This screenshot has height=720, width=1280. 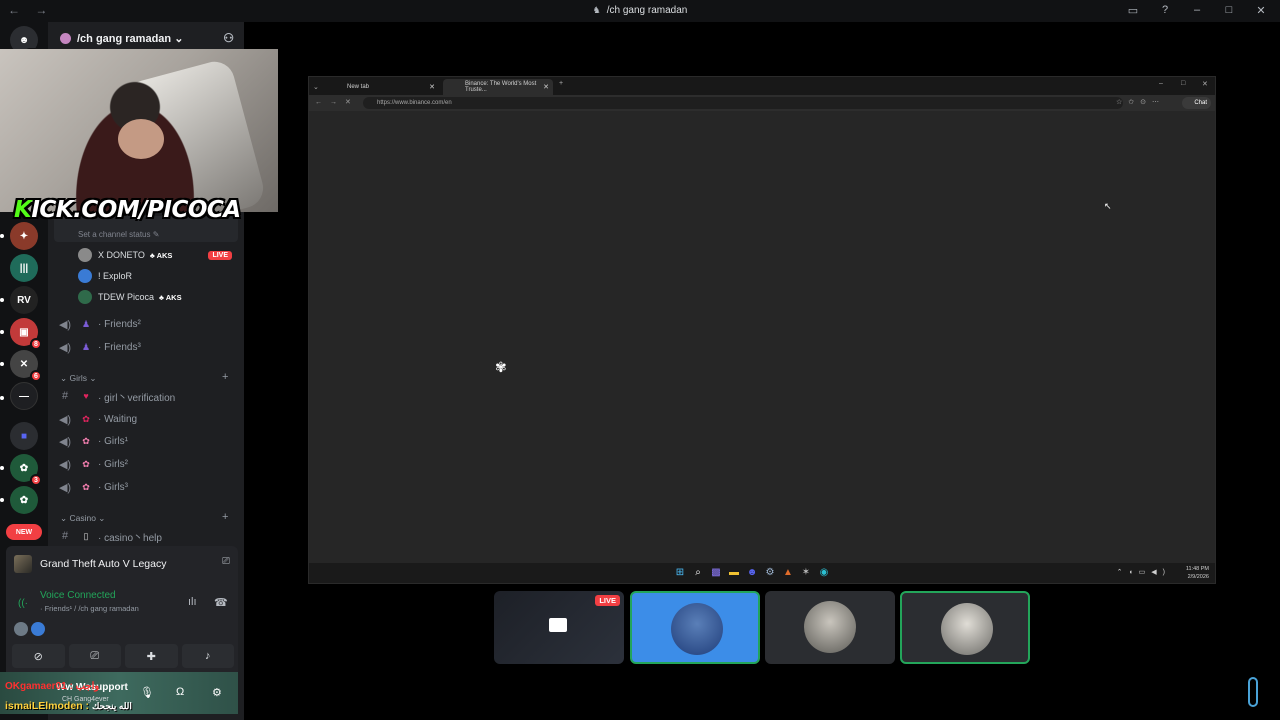 I want to click on text-channel-casino-help: # ▯ · casino丶help, so click(x=148, y=536).